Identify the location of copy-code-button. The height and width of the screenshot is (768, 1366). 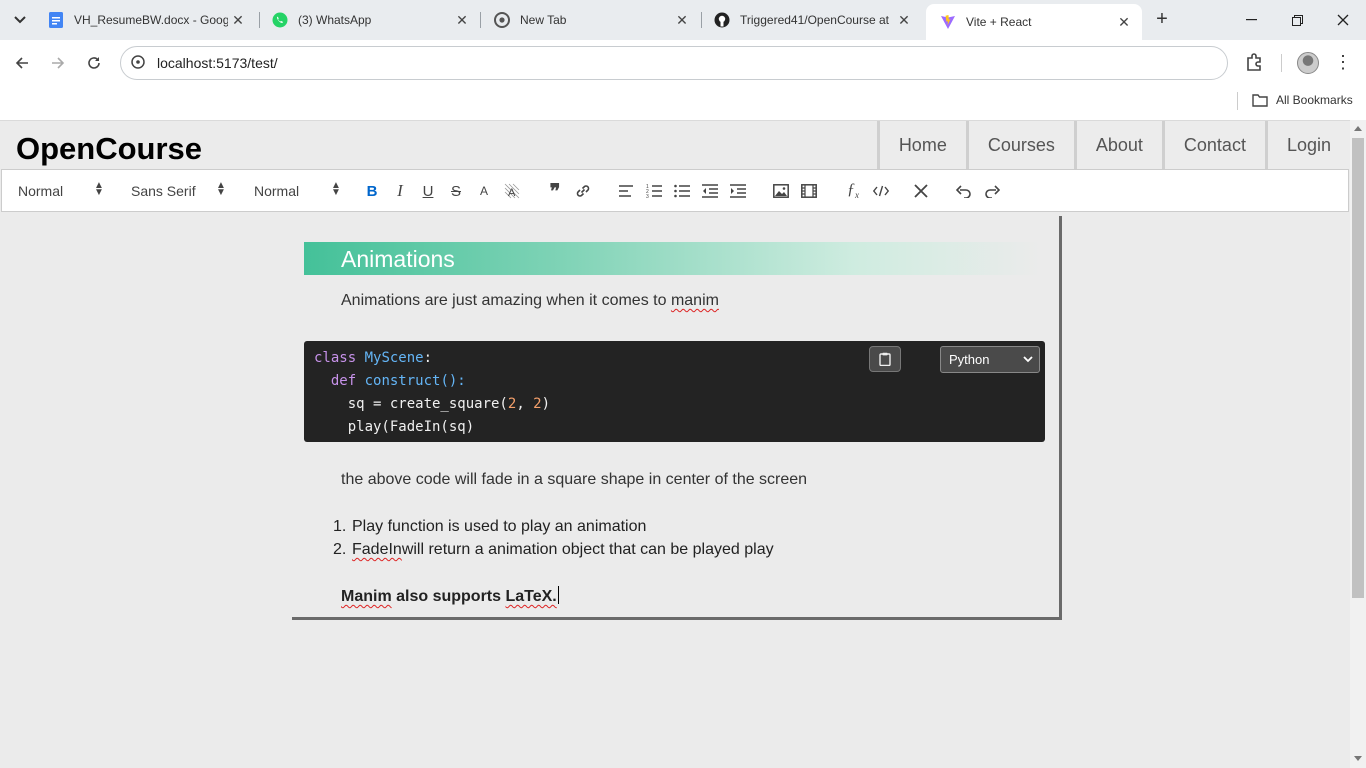
(885, 359).